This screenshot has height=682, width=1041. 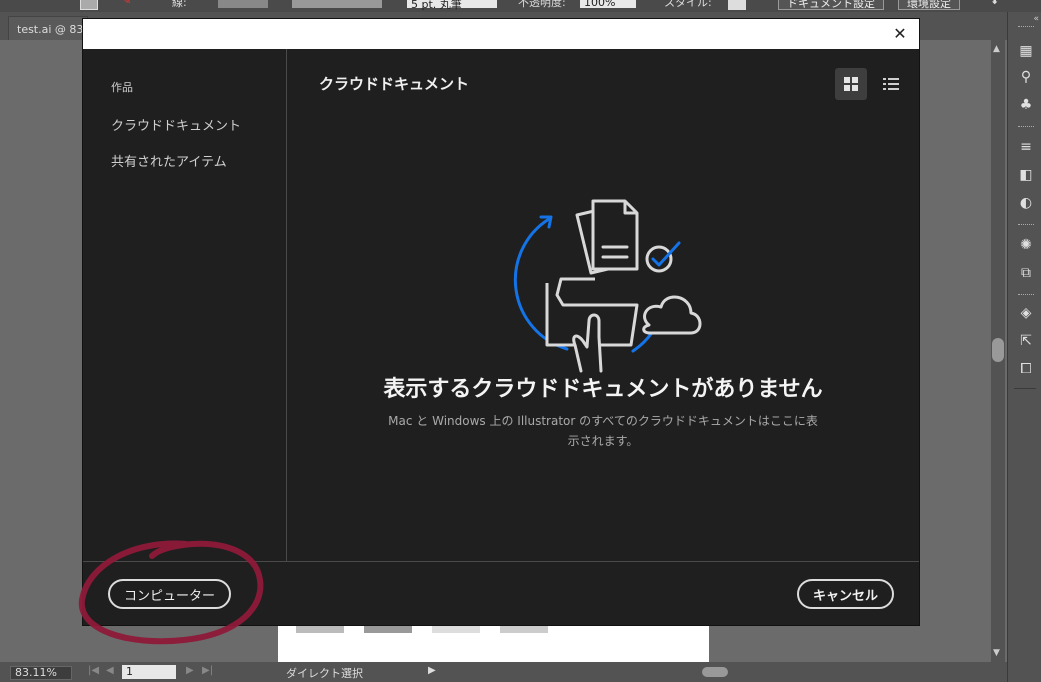 What do you see at coordinates (688, 4) in the screenshot?
I see `style-label: スタイル:` at bounding box center [688, 4].